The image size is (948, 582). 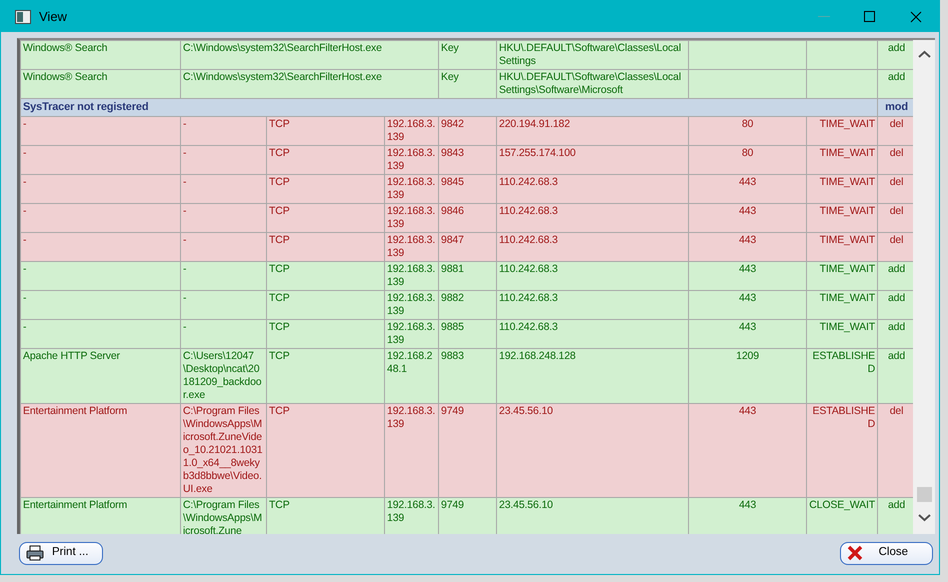 I want to click on table-cell: 9883, so click(x=467, y=376).